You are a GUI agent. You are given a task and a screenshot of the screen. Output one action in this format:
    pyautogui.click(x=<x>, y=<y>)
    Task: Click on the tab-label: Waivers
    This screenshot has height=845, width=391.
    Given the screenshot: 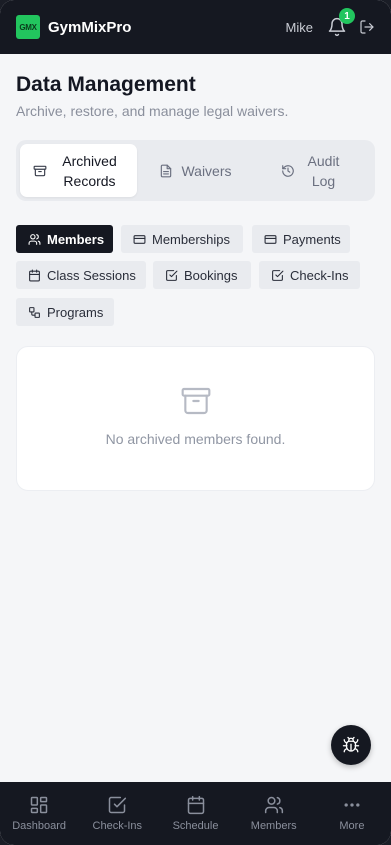 What is the action you would take?
    pyautogui.click(x=206, y=170)
    